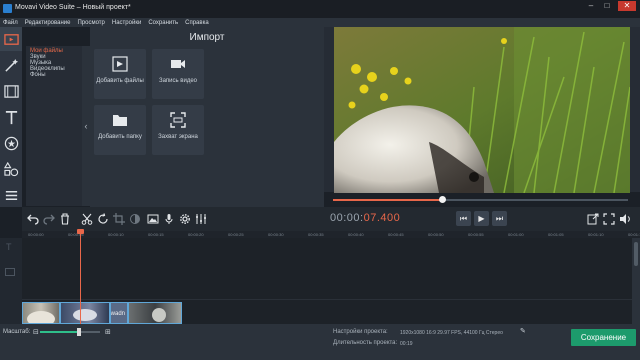 This screenshot has width=640, height=360. What do you see at coordinates (481, 218) in the screenshot?
I see `play-button: ▶` at bounding box center [481, 218].